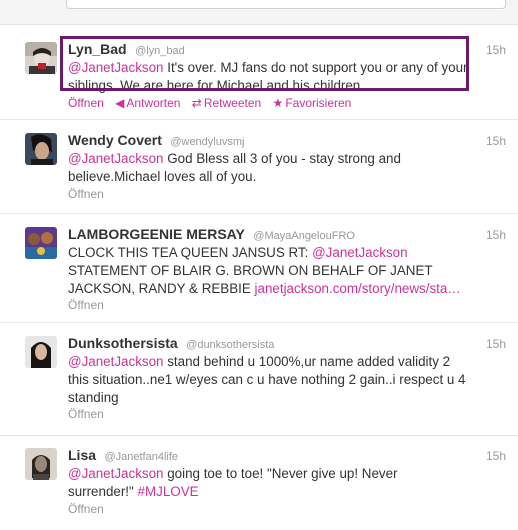 The image size is (518, 530). I want to click on star-icon: ★, so click(278, 103).